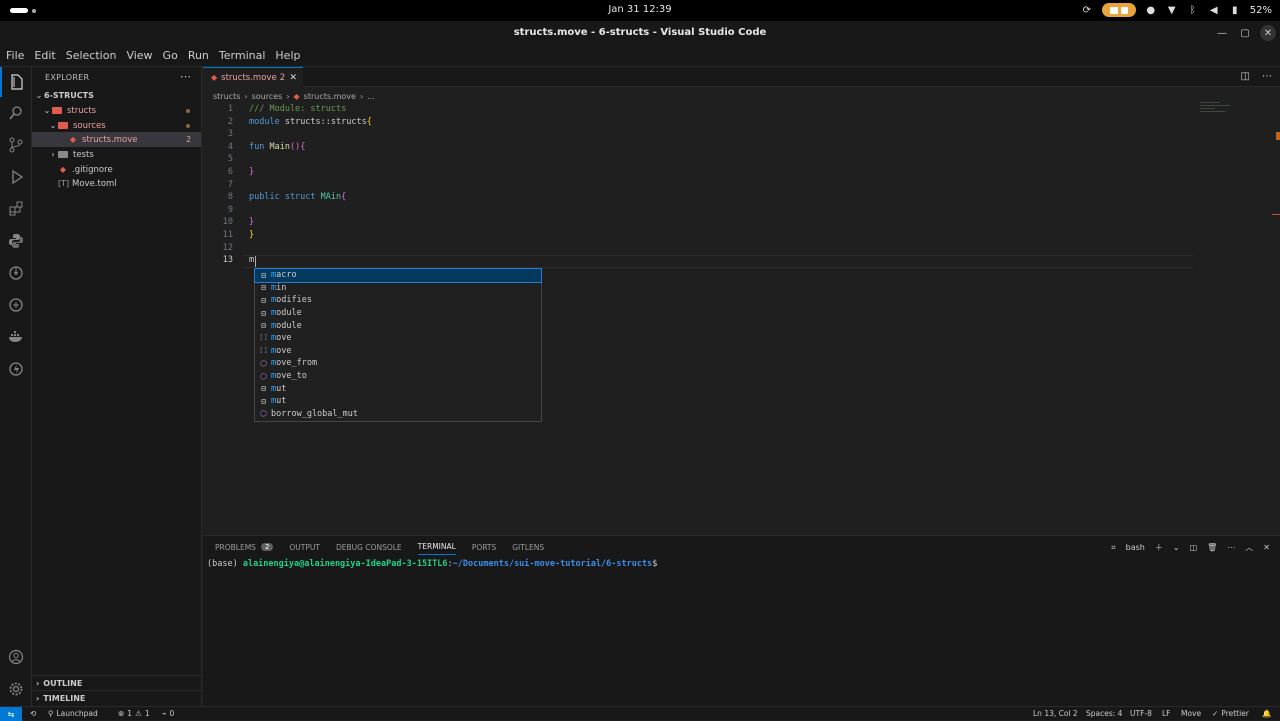  Describe the element at coordinates (398, 275) in the screenshot. I see `suggestion-item: ⊟ macro` at that location.